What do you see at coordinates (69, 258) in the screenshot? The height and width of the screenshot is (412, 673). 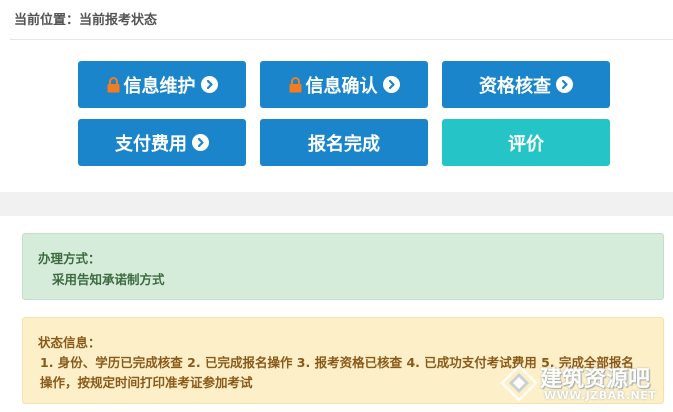 I see `method-alert-title: 办理方式：` at bounding box center [69, 258].